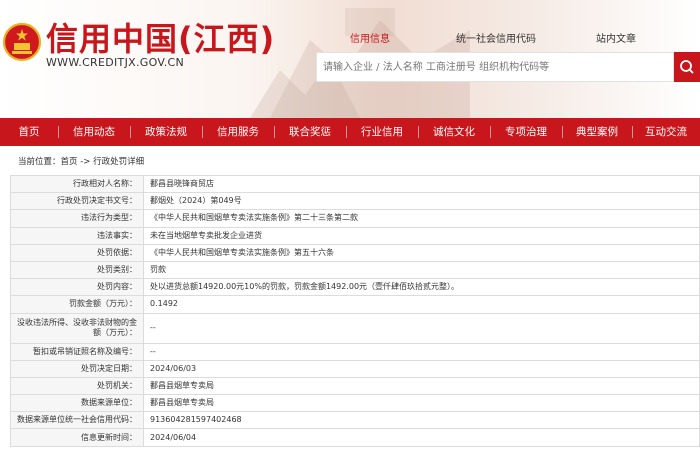 The image size is (700, 471). I want to click on field-value: 罚款, so click(421, 270).